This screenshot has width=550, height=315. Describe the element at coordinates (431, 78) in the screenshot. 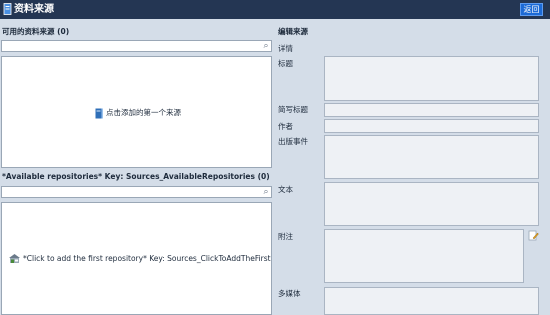

I see `title-field` at that location.